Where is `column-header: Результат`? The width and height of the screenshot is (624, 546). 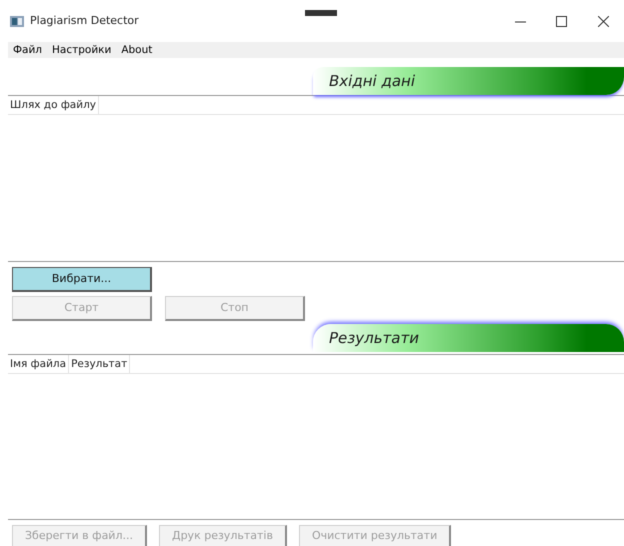 column-header: Результат is located at coordinates (99, 364).